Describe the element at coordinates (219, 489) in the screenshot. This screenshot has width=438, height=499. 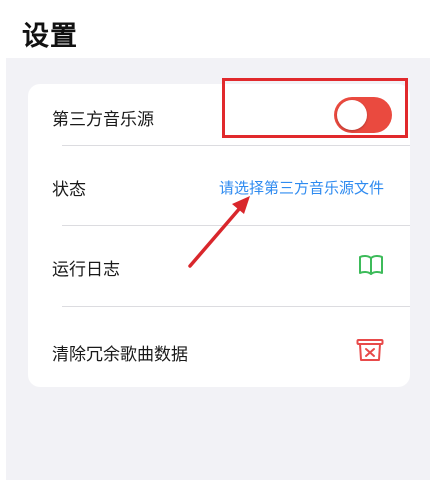
I see `bottom-strip` at that location.